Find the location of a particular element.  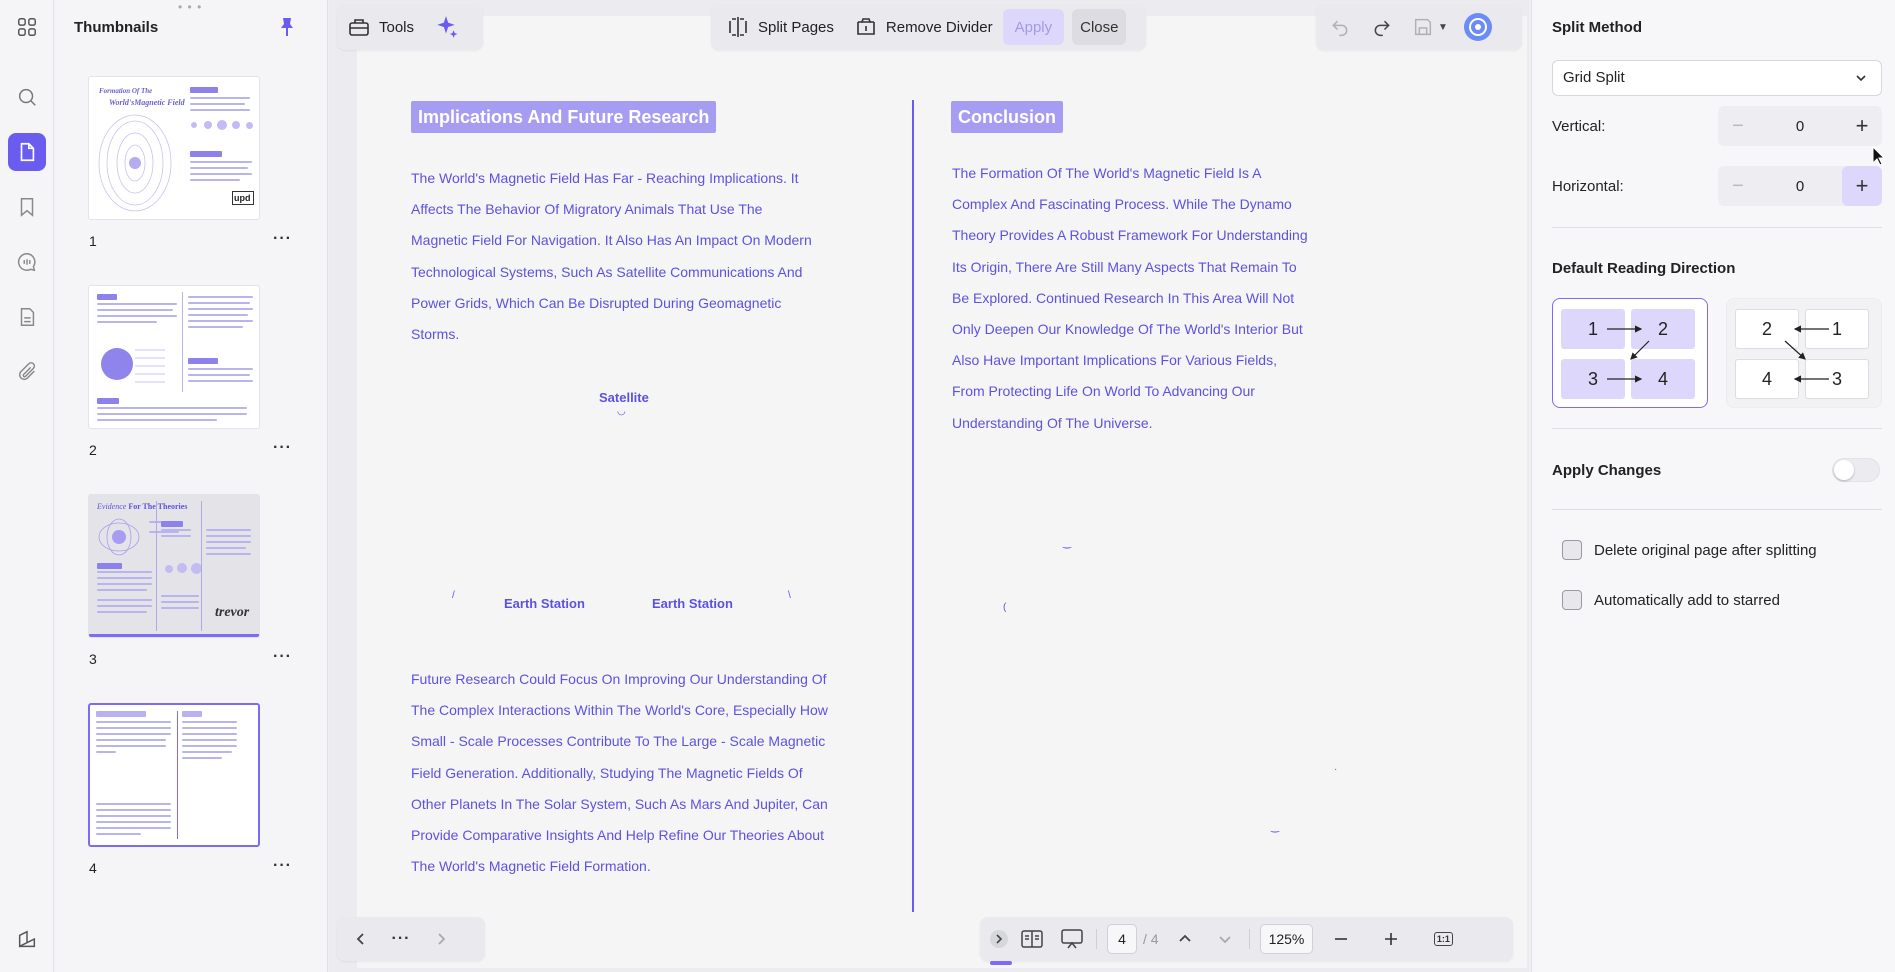

toolbox-icon is located at coordinates (359, 27).